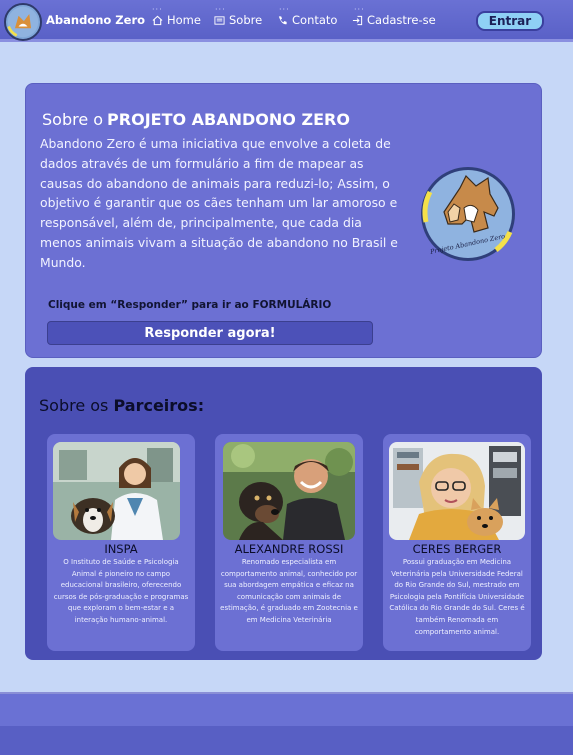 The image size is (573, 755). Describe the element at coordinates (282, 19) in the screenshot. I see `phone-icon` at that location.